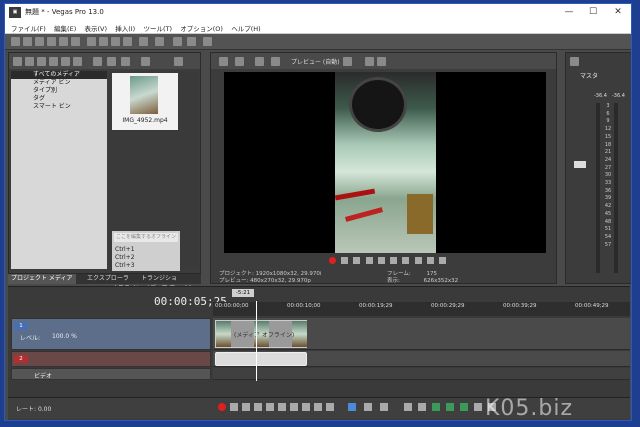 This screenshot has width=640, height=427. What do you see at coordinates (115, 41) in the screenshot?
I see `paste-icon` at bounding box center [115, 41].